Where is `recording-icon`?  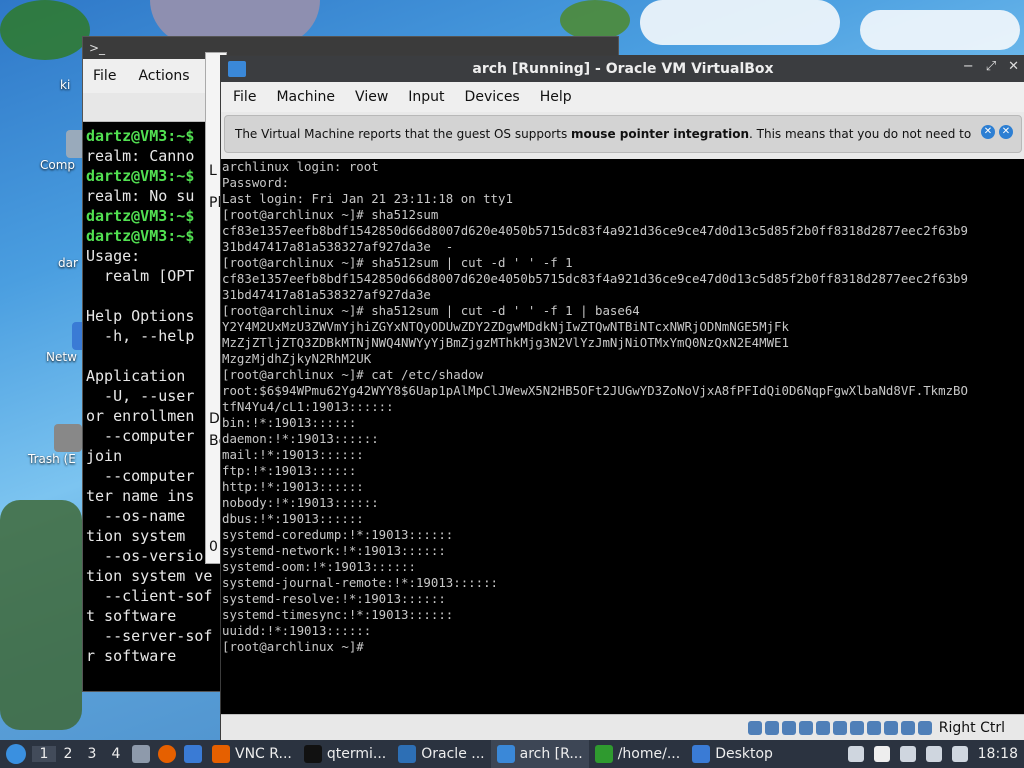 recording-icon is located at coordinates (873, 728).